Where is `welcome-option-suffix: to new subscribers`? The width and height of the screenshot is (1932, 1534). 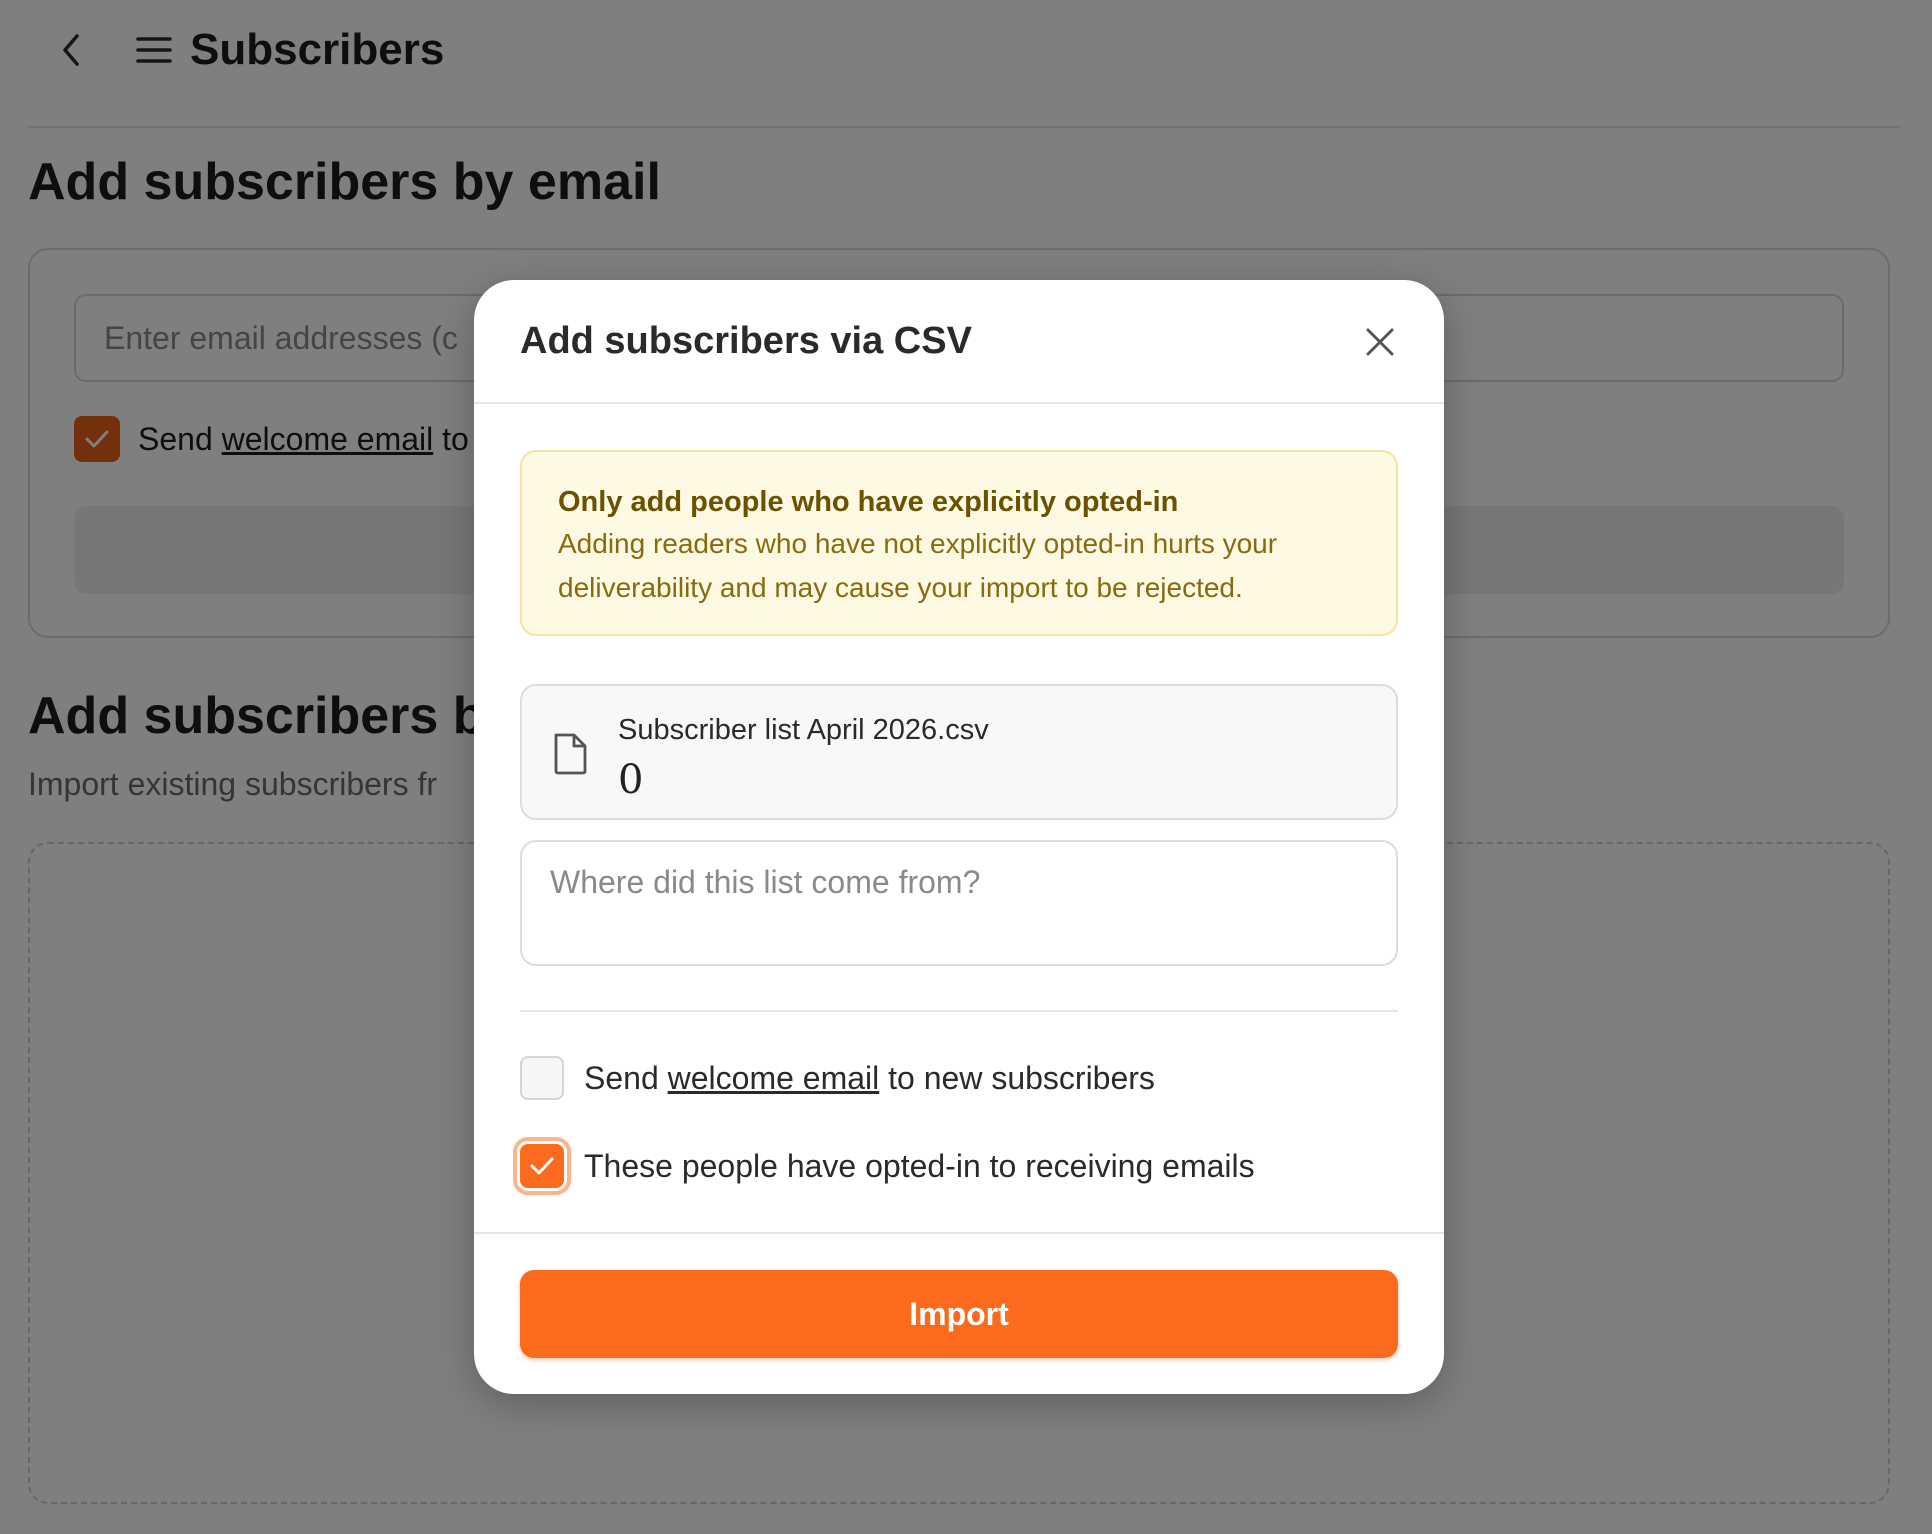 welcome-option-suffix: to new subscribers is located at coordinates (1017, 1077).